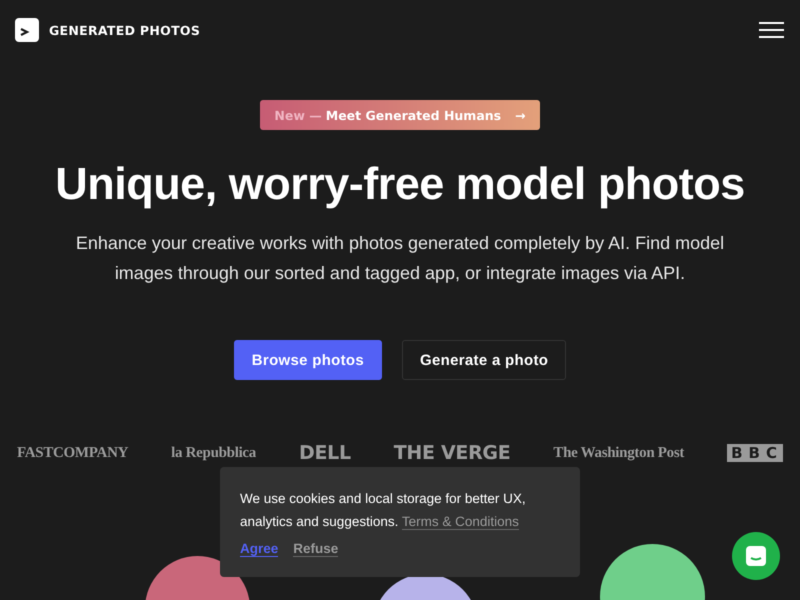 The width and height of the screenshot is (800, 600). I want to click on announcement-banner: New — Meet Generated Humans →, so click(400, 115).